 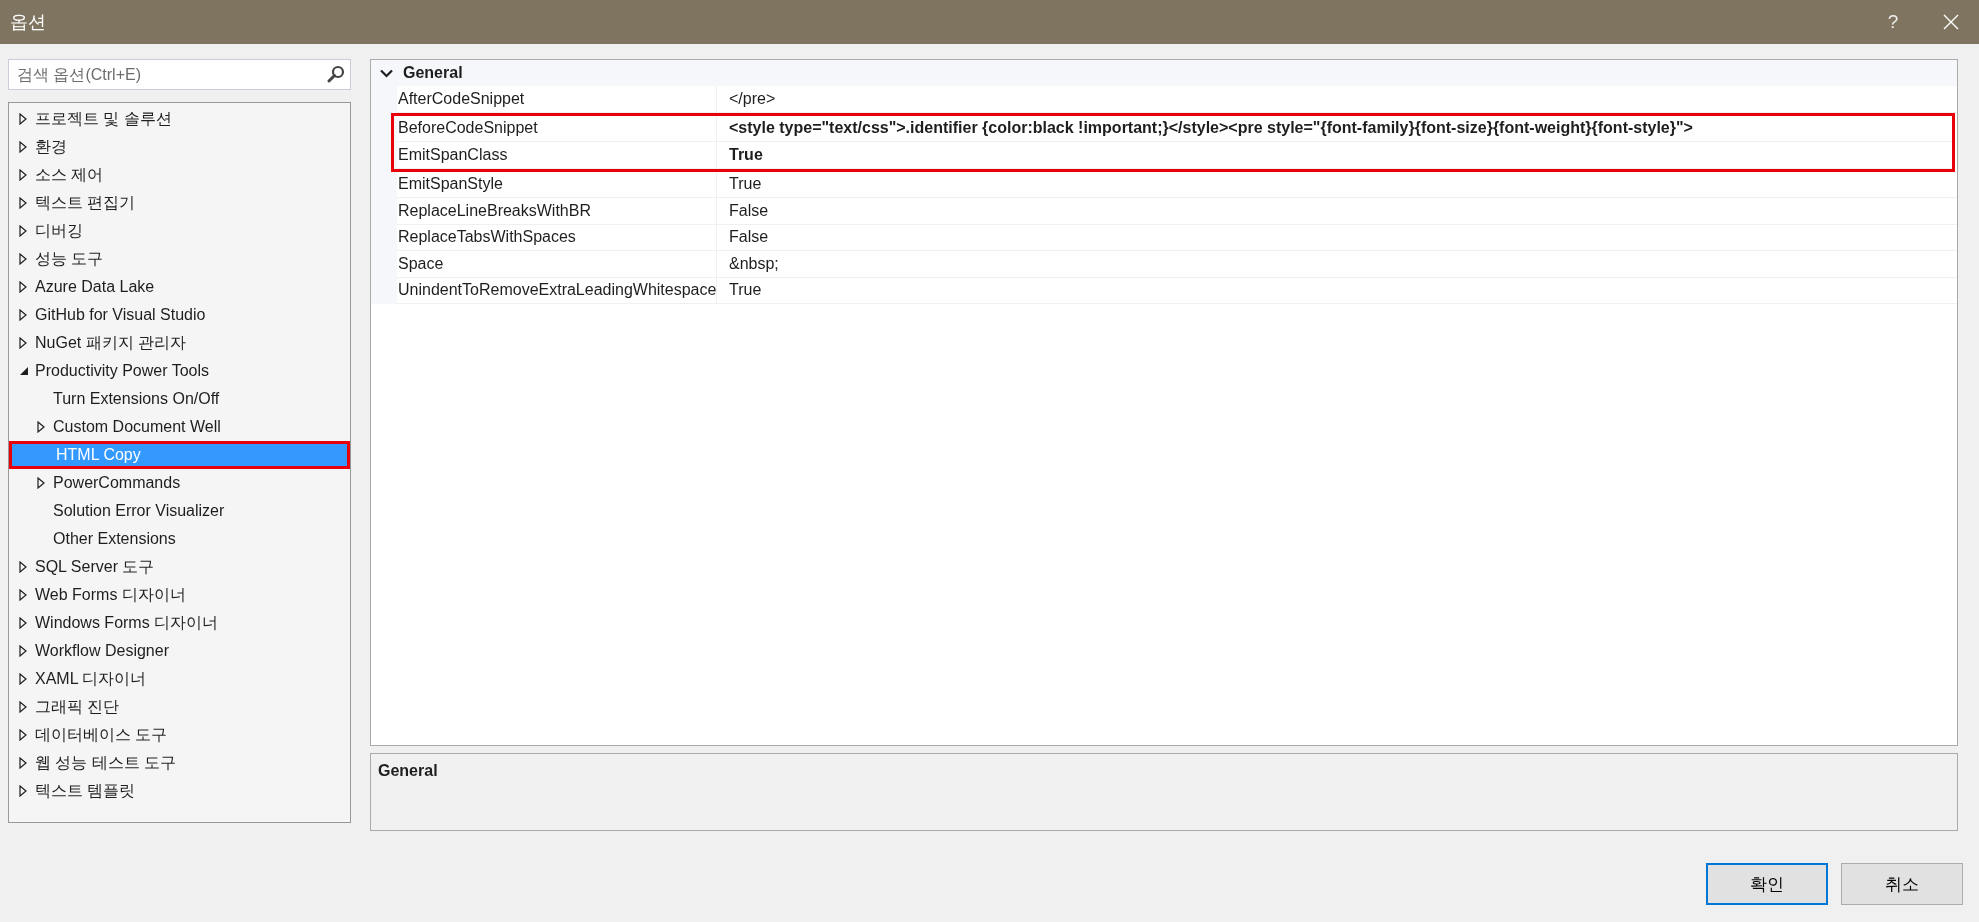 I want to click on tree-item: GitHub for Visual Studio, so click(x=179, y=315).